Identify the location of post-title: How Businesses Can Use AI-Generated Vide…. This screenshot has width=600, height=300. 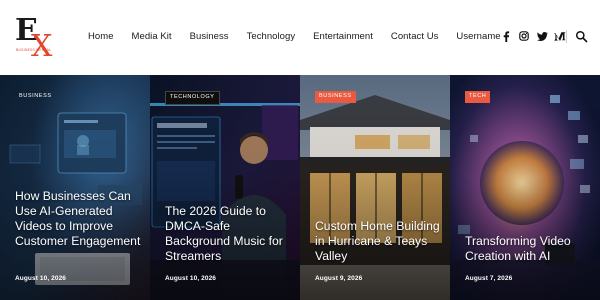
(78, 219).